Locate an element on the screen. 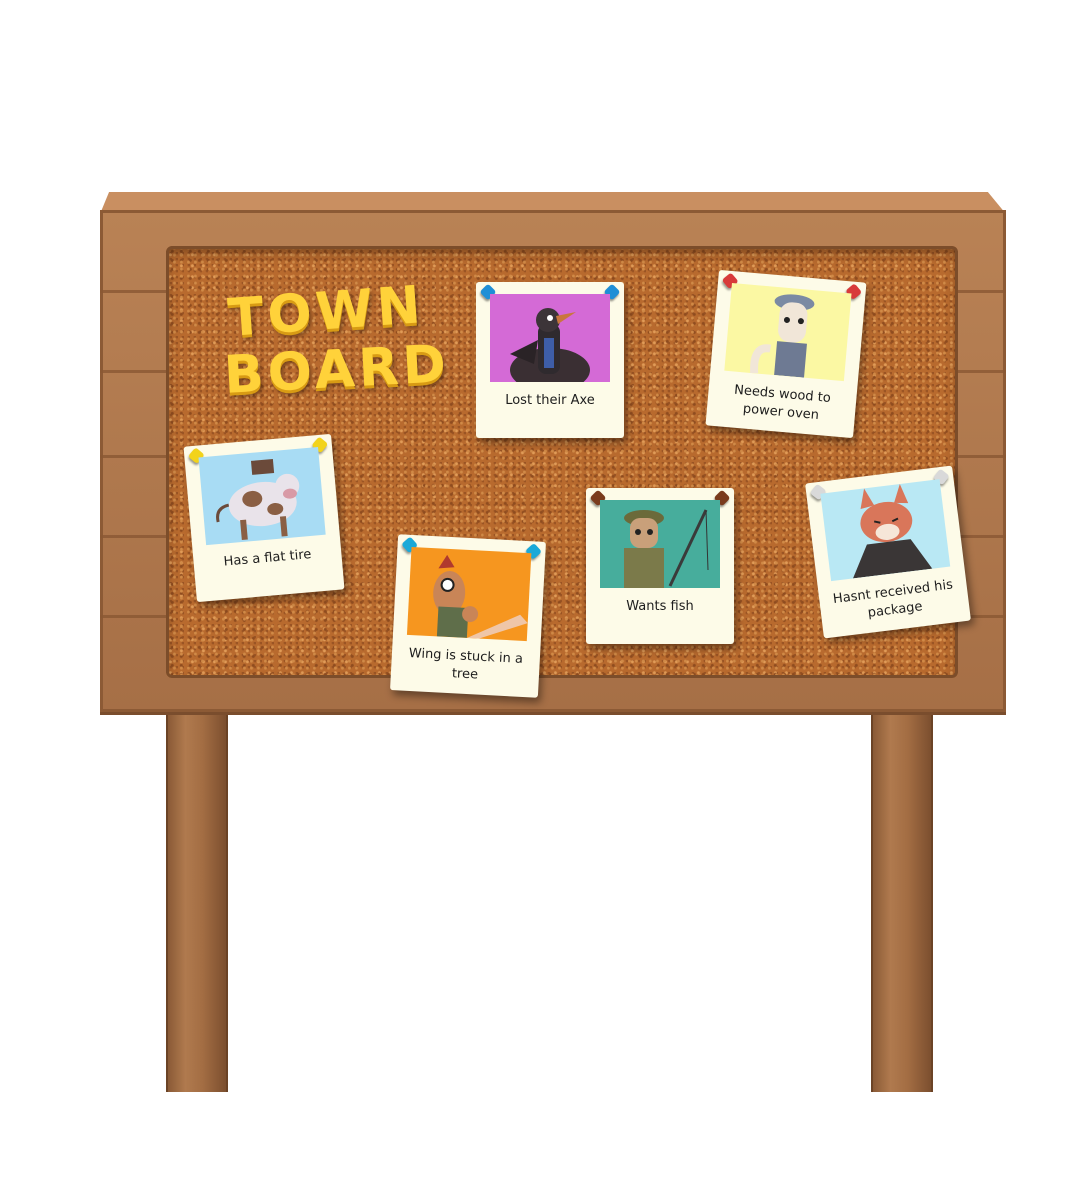 Image resolution: width=1084 pixels, height=1181 pixels. note-label: Lost their Axe is located at coordinates (550, 400).